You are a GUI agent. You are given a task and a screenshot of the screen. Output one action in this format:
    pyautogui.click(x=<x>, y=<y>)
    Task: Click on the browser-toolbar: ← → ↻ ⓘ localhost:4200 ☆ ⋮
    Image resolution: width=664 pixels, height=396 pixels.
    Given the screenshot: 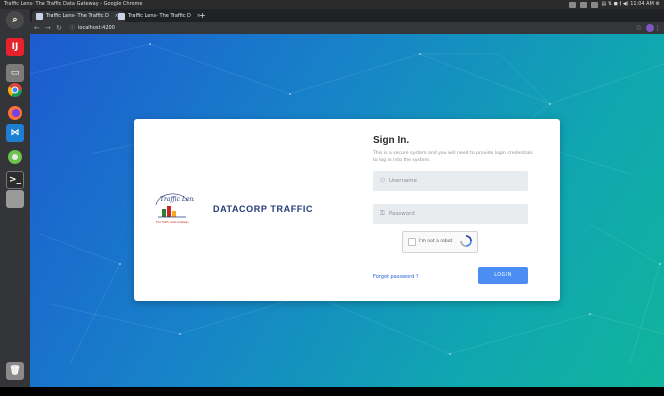 What is the action you would take?
    pyautogui.click(x=347, y=28)
    